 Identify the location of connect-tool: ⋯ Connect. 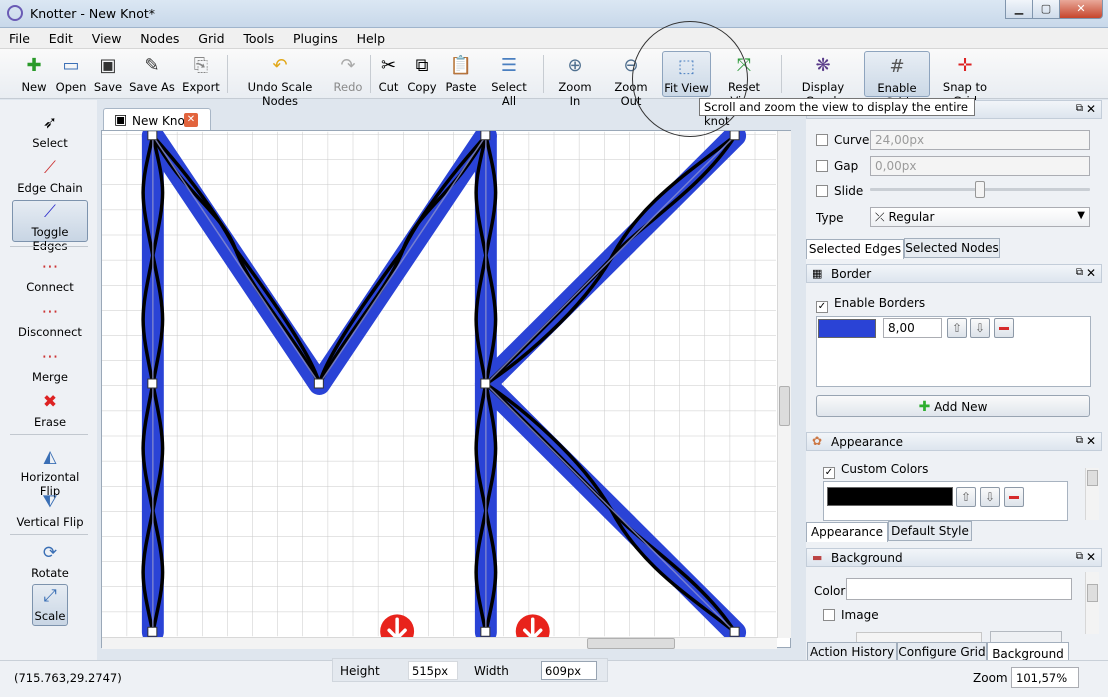
(50, 276).